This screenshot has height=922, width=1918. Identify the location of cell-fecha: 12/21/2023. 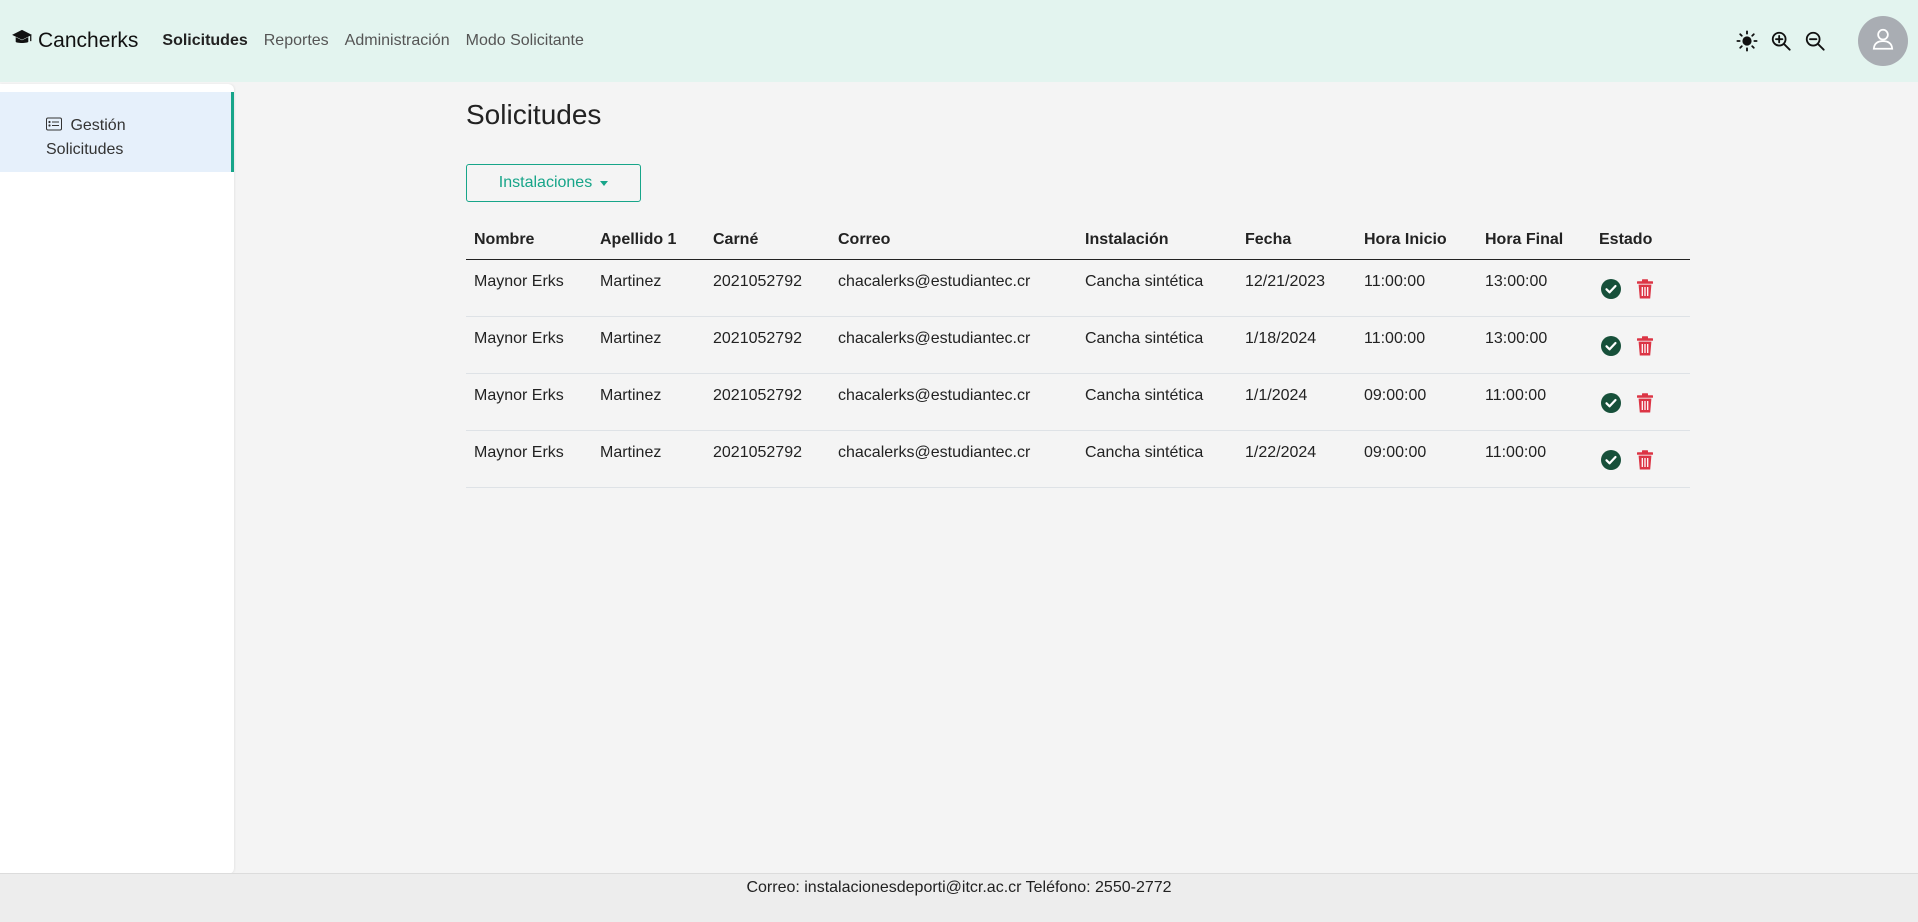
(1296, 288).